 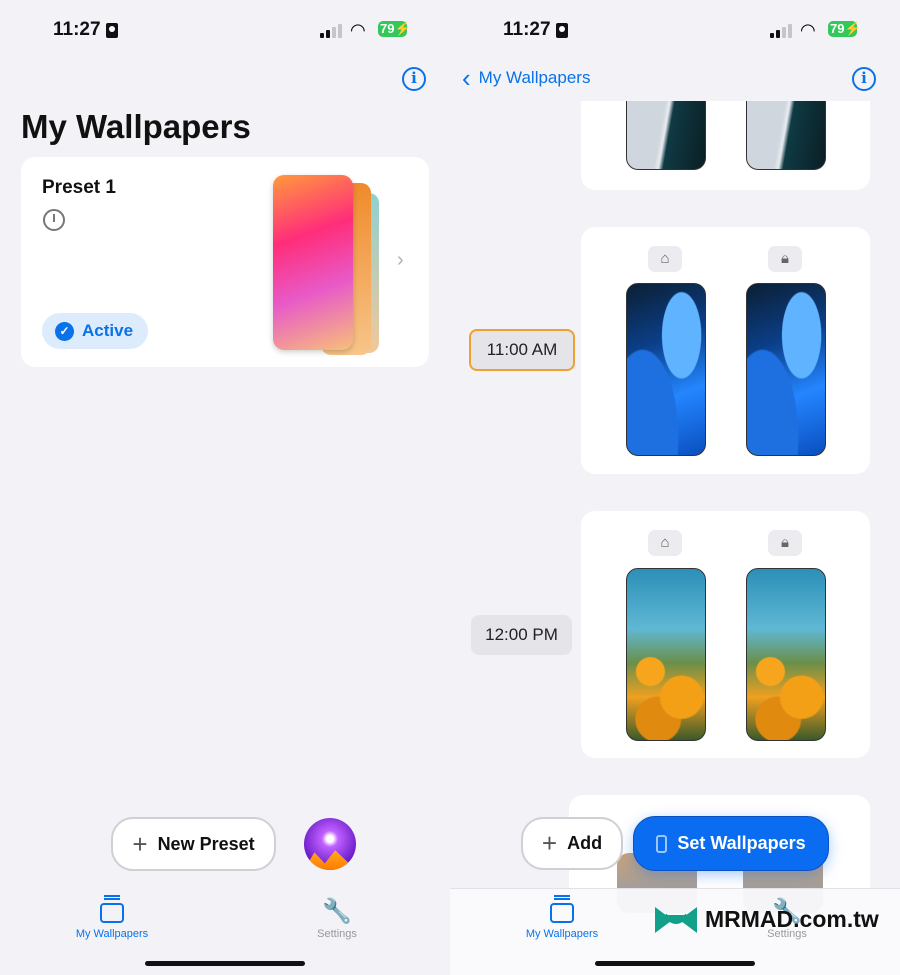 I want to click on phone-icon, so click(x=662, y=843).